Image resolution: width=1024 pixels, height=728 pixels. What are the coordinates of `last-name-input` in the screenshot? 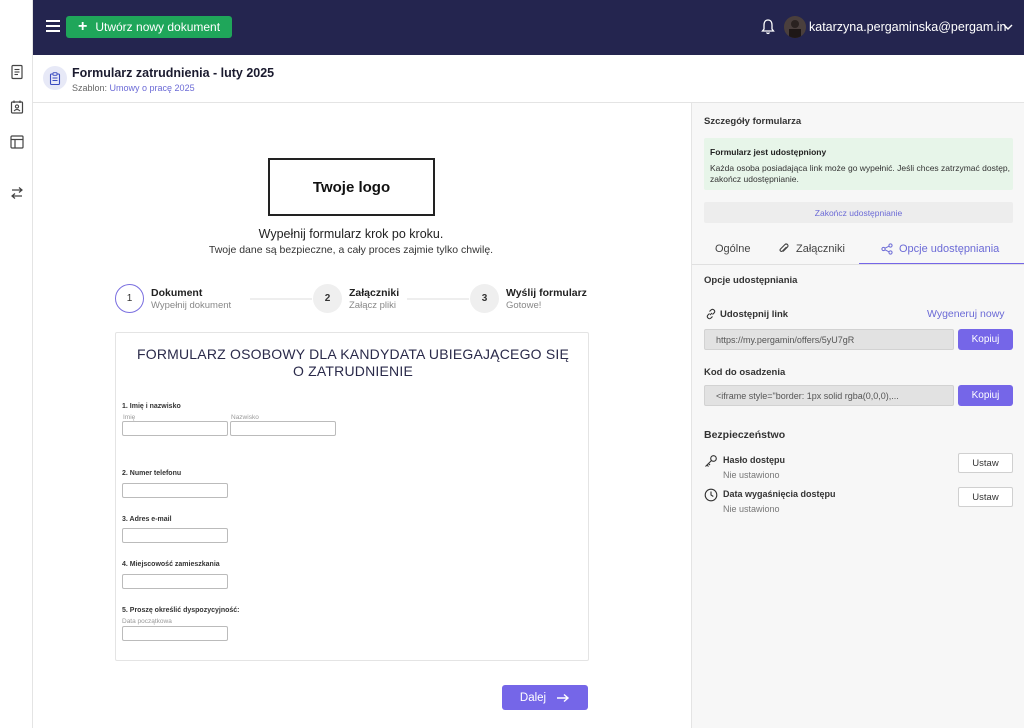 It's located at (283, 428).